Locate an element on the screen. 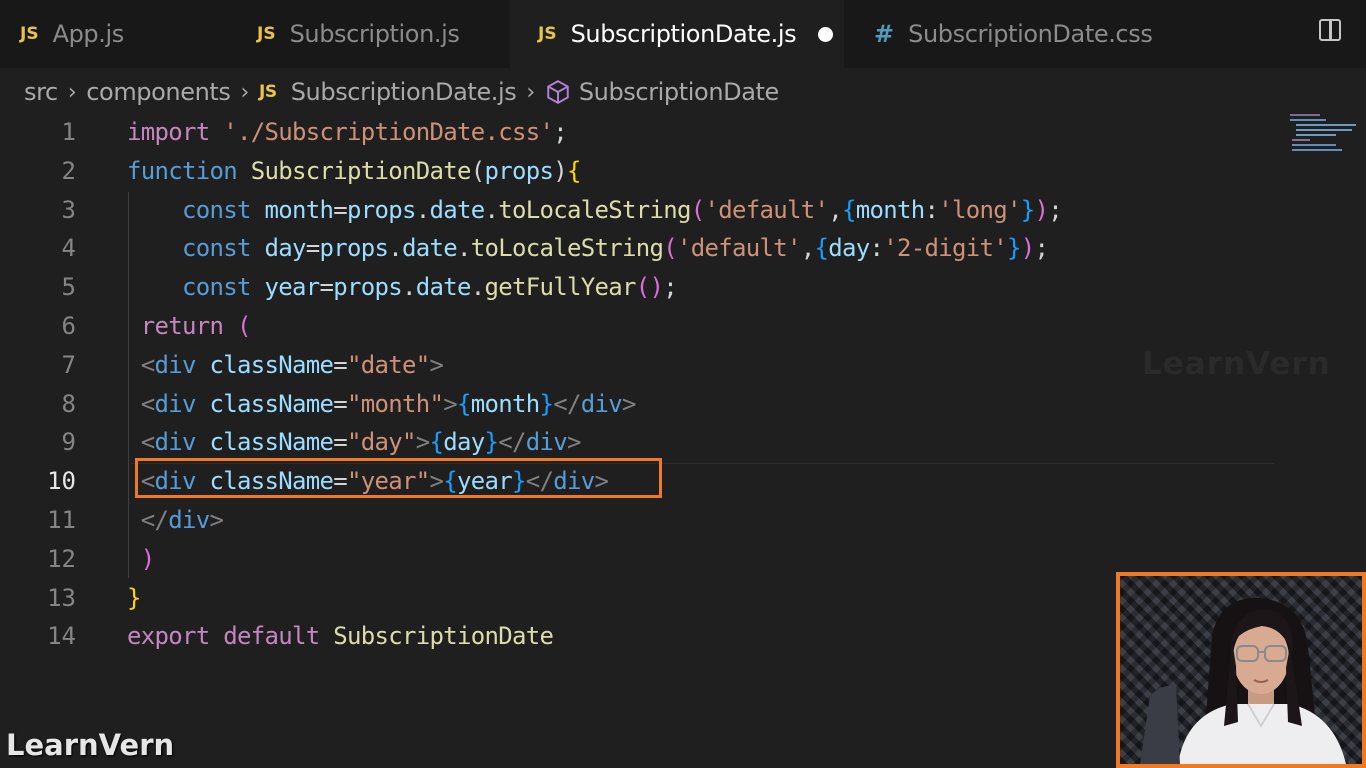 Image resolution: width=1366 pixels, height=768 pixels. tab-subscription-js: JS Subscription.js is located at coordinates (370, 34).